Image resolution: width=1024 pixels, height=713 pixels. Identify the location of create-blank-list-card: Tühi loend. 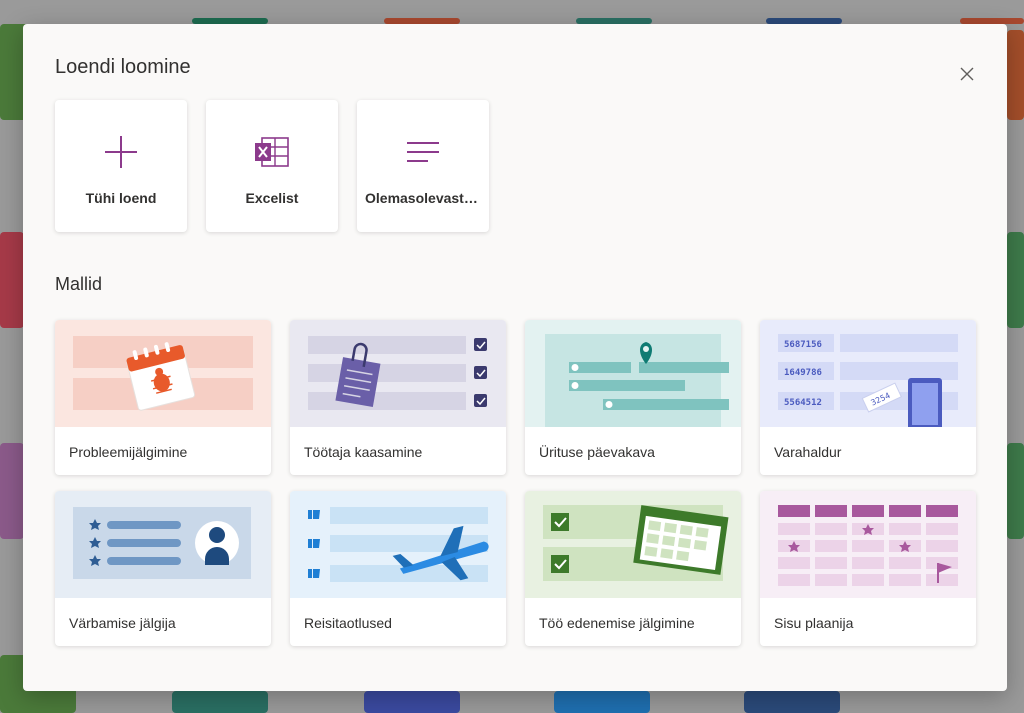
(121, 166).